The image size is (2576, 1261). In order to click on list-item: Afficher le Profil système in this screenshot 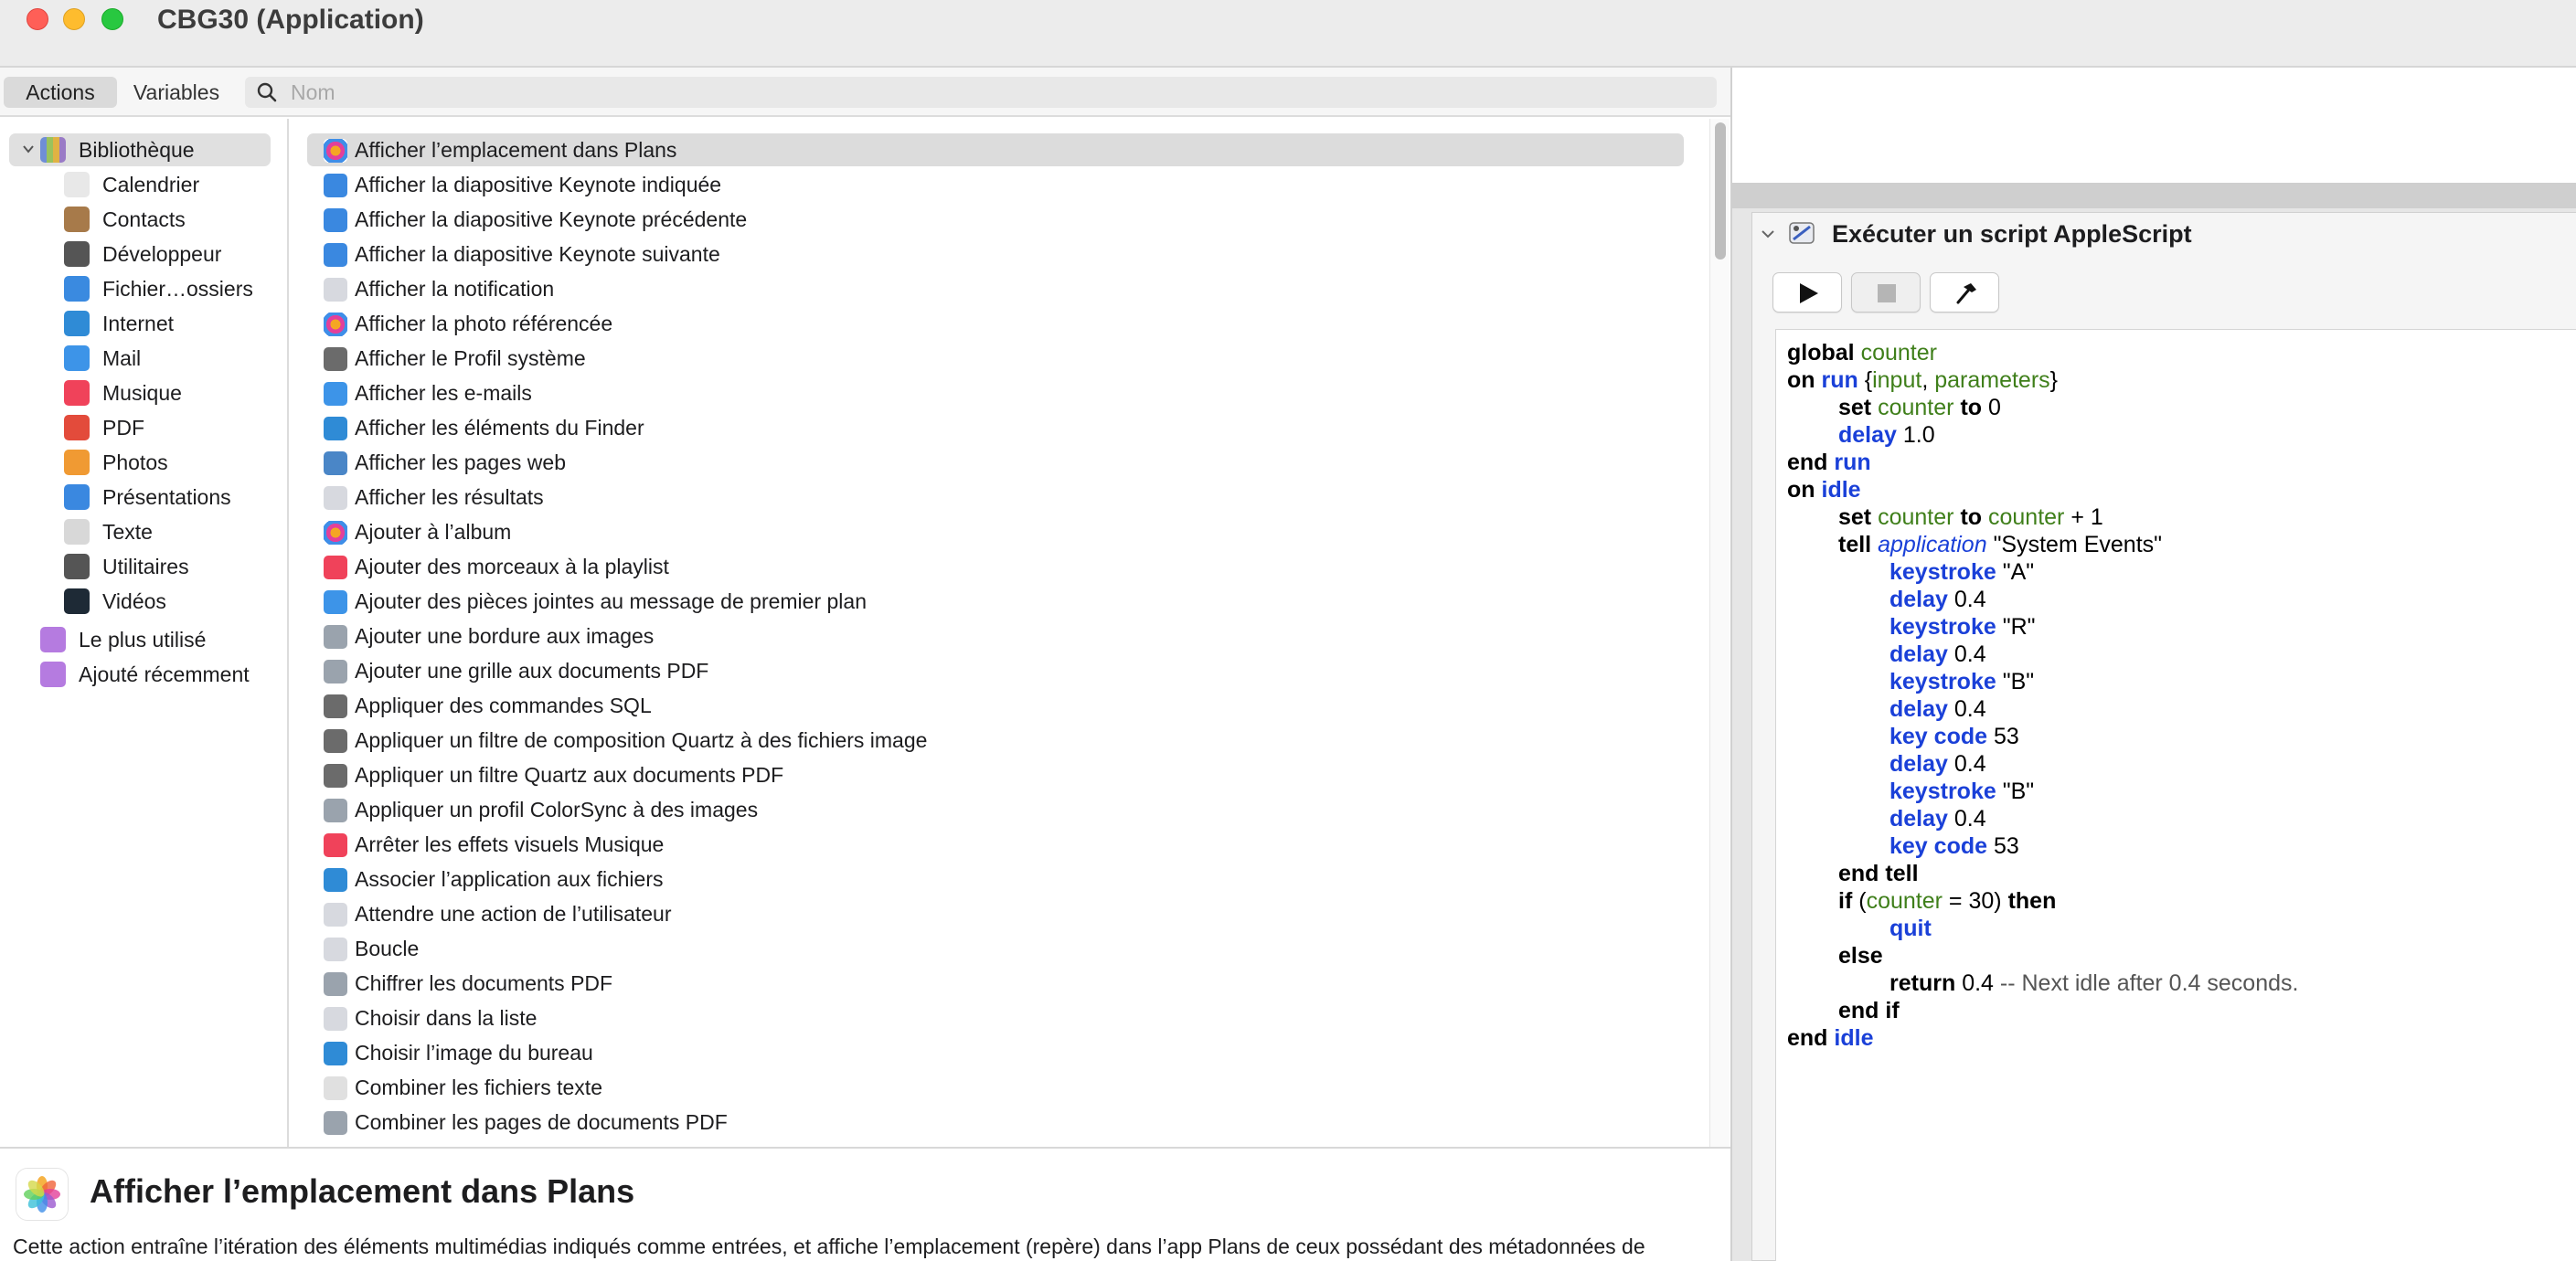, I will do `click(995, 359)`.